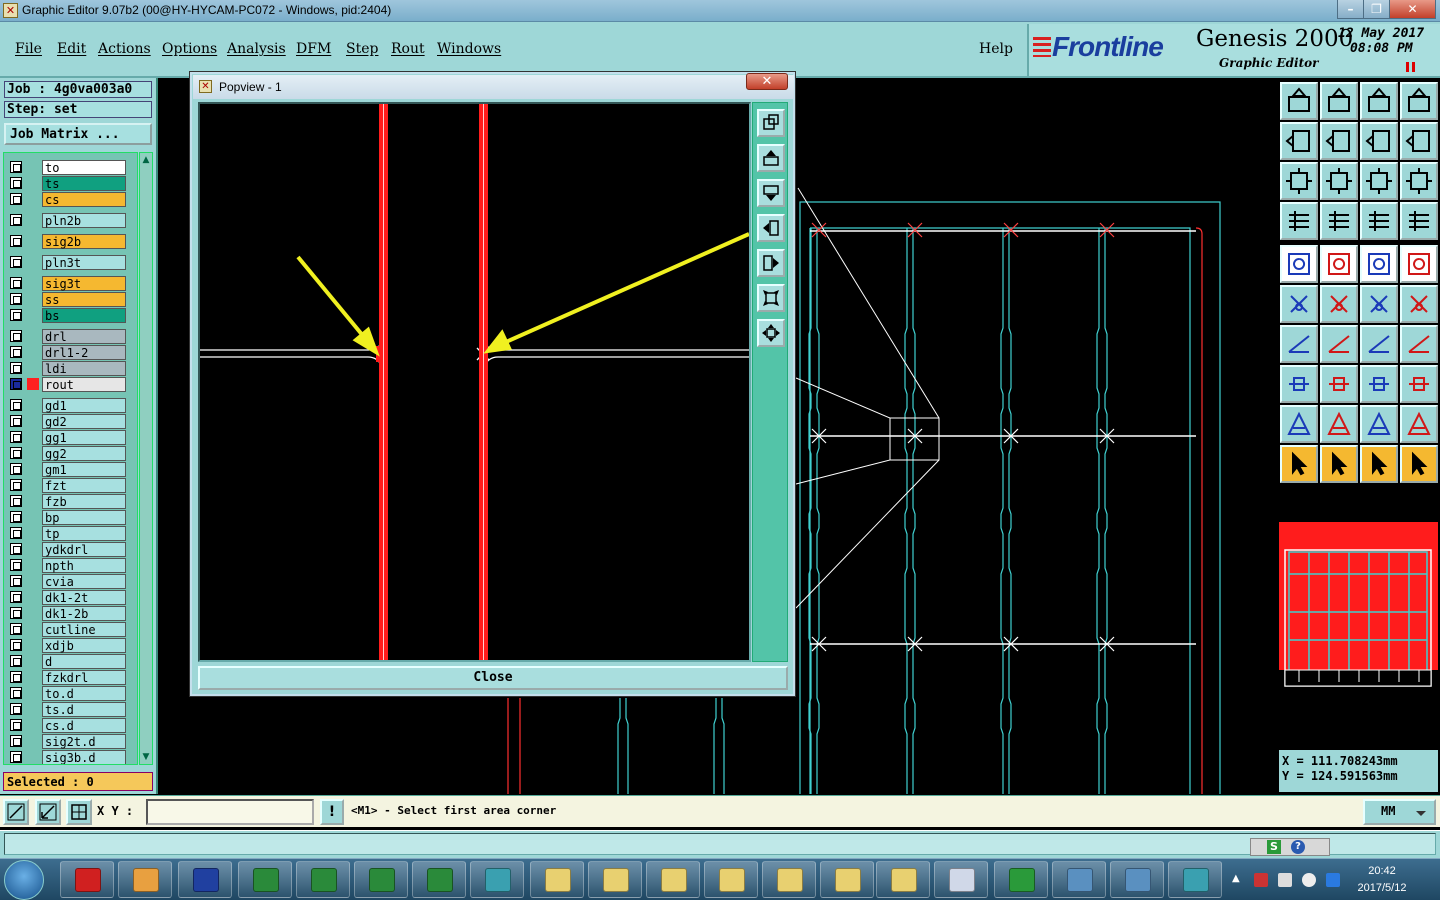 The image size is (1440, 900). I want to click on menu-step: Step, so click(362, 49).